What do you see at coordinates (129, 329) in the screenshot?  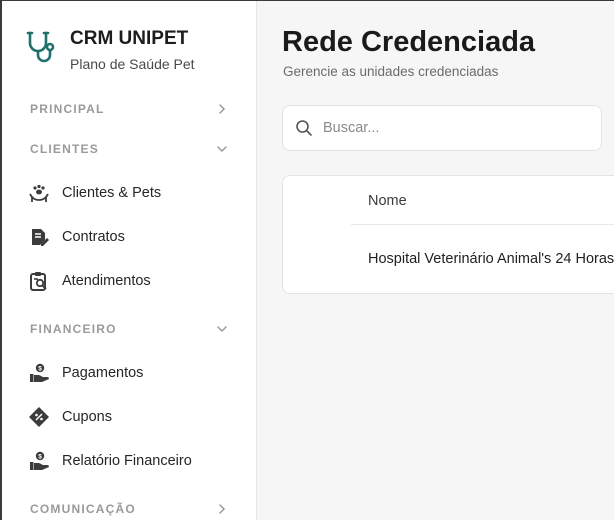 I see `section-financeiro: FINANCEIRO` at bounding box center [129, 329].